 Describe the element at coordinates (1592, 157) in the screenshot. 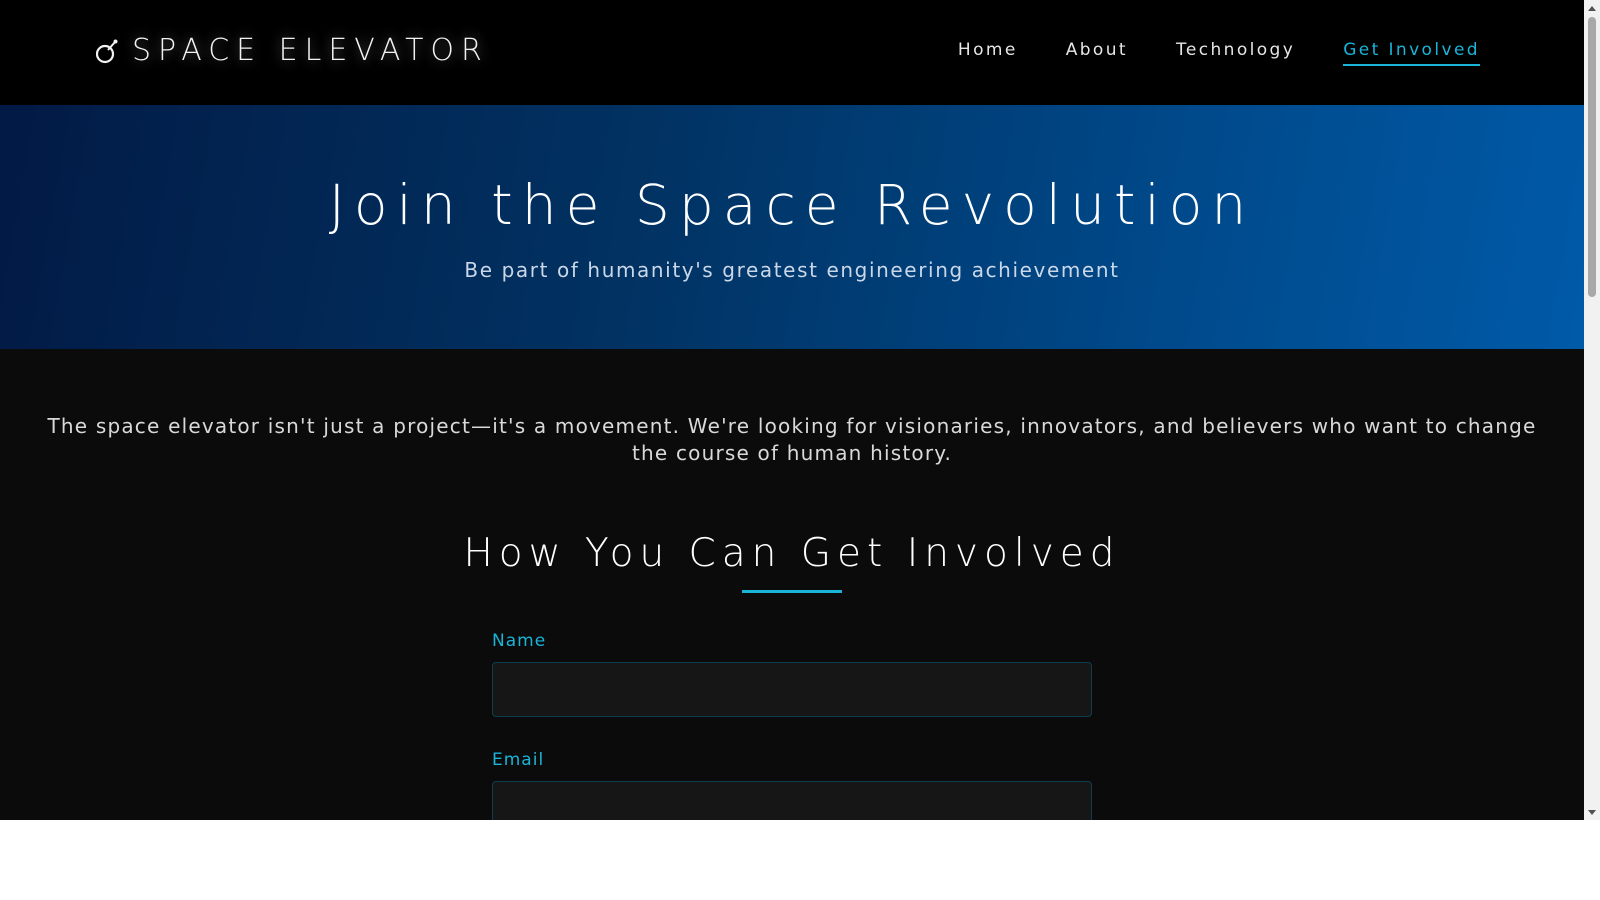

I see `scroll-thumb` at that location.